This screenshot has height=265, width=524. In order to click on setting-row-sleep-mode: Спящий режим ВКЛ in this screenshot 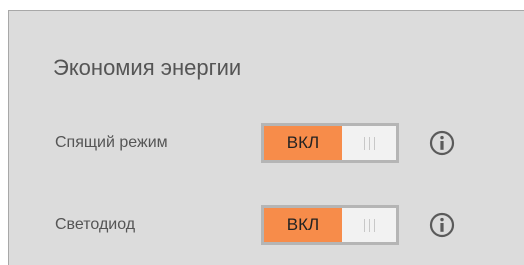, I will do `click(266, 143)`.